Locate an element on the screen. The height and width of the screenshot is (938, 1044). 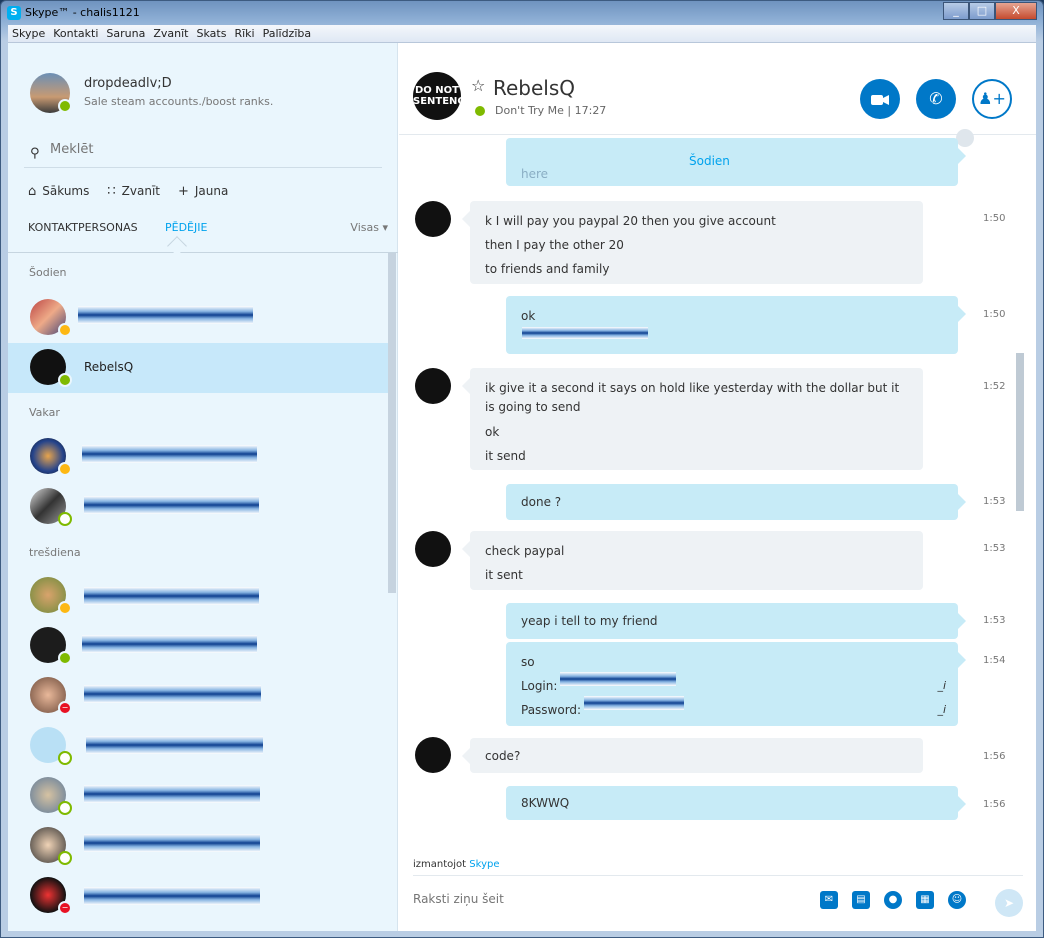
message-input is located at coordinates (608, 899).